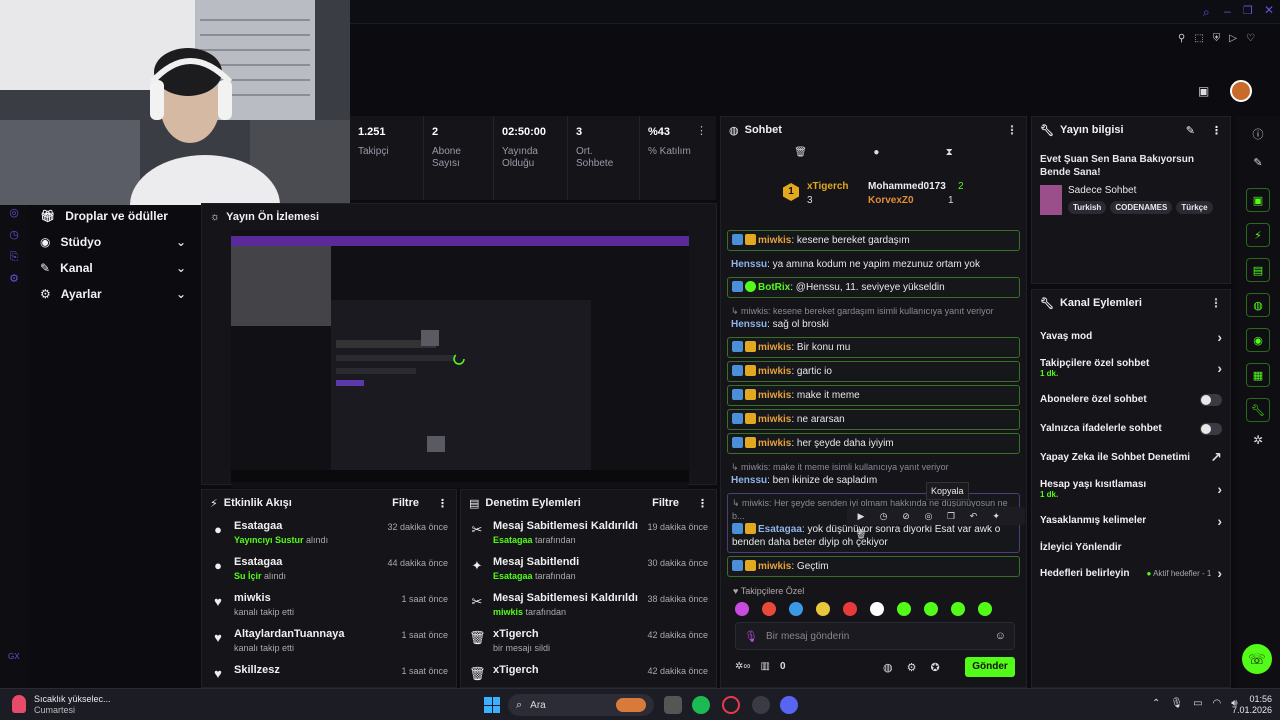 Image resolution: width=1280 pixels, height=720 pixels. Describe the element at coordinates (1197, 703) in the screenshot. I see `display-icon: ▭` at that location.